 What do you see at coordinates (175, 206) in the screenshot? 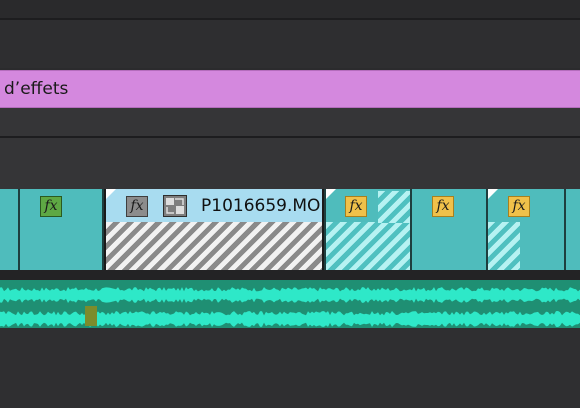
I see `transition-icon` at bounding box center [175, 206].